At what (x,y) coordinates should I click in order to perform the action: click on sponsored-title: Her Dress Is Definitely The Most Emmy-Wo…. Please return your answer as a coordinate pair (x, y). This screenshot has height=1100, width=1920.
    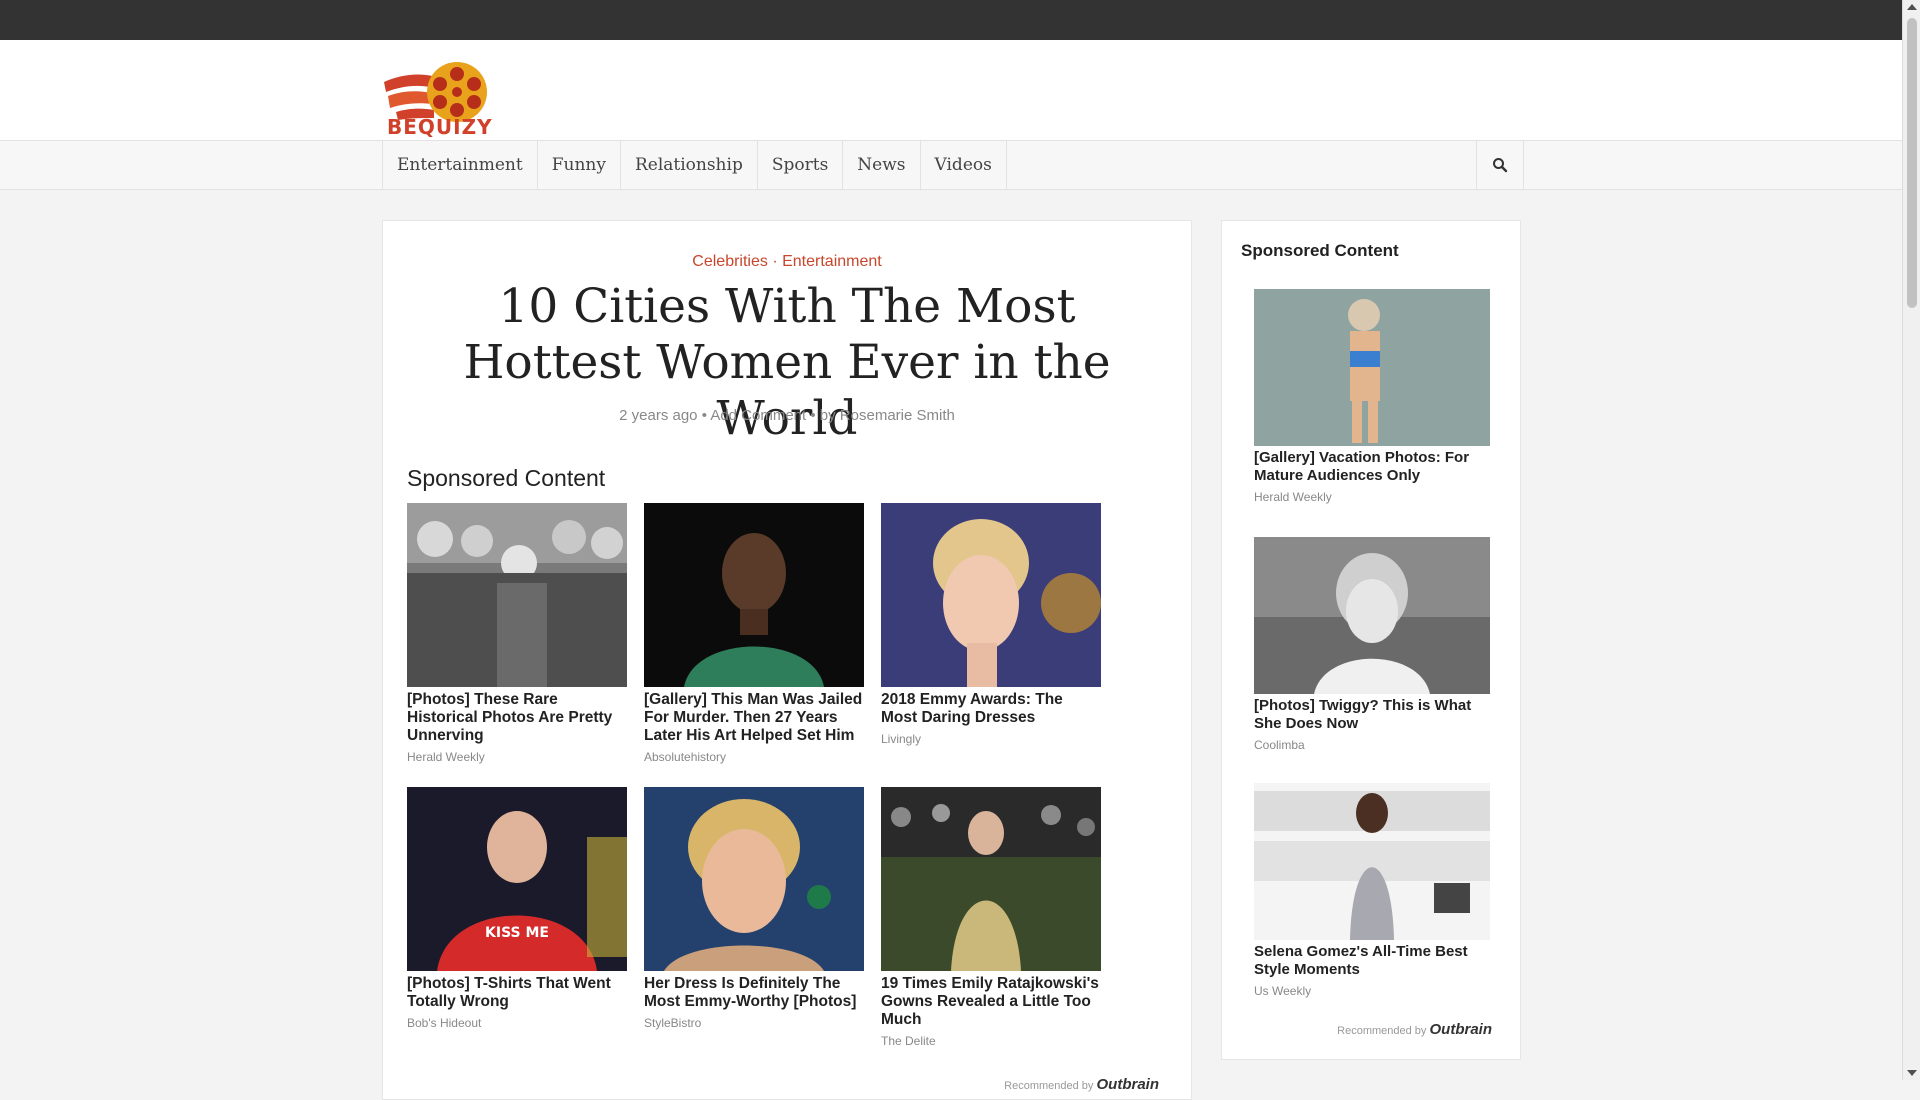
    Looking at the image, I should click on (754, 993).